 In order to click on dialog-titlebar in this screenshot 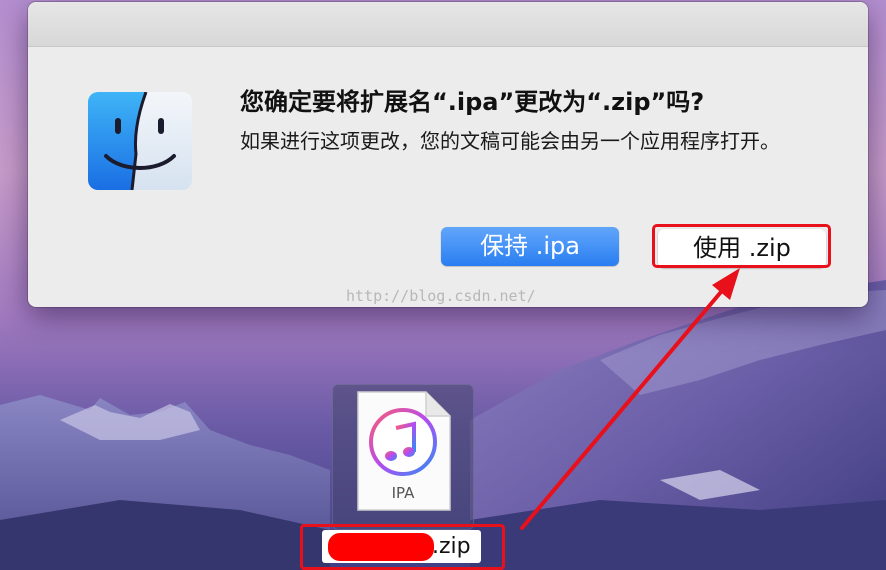, I will do `click(448, 24)`.